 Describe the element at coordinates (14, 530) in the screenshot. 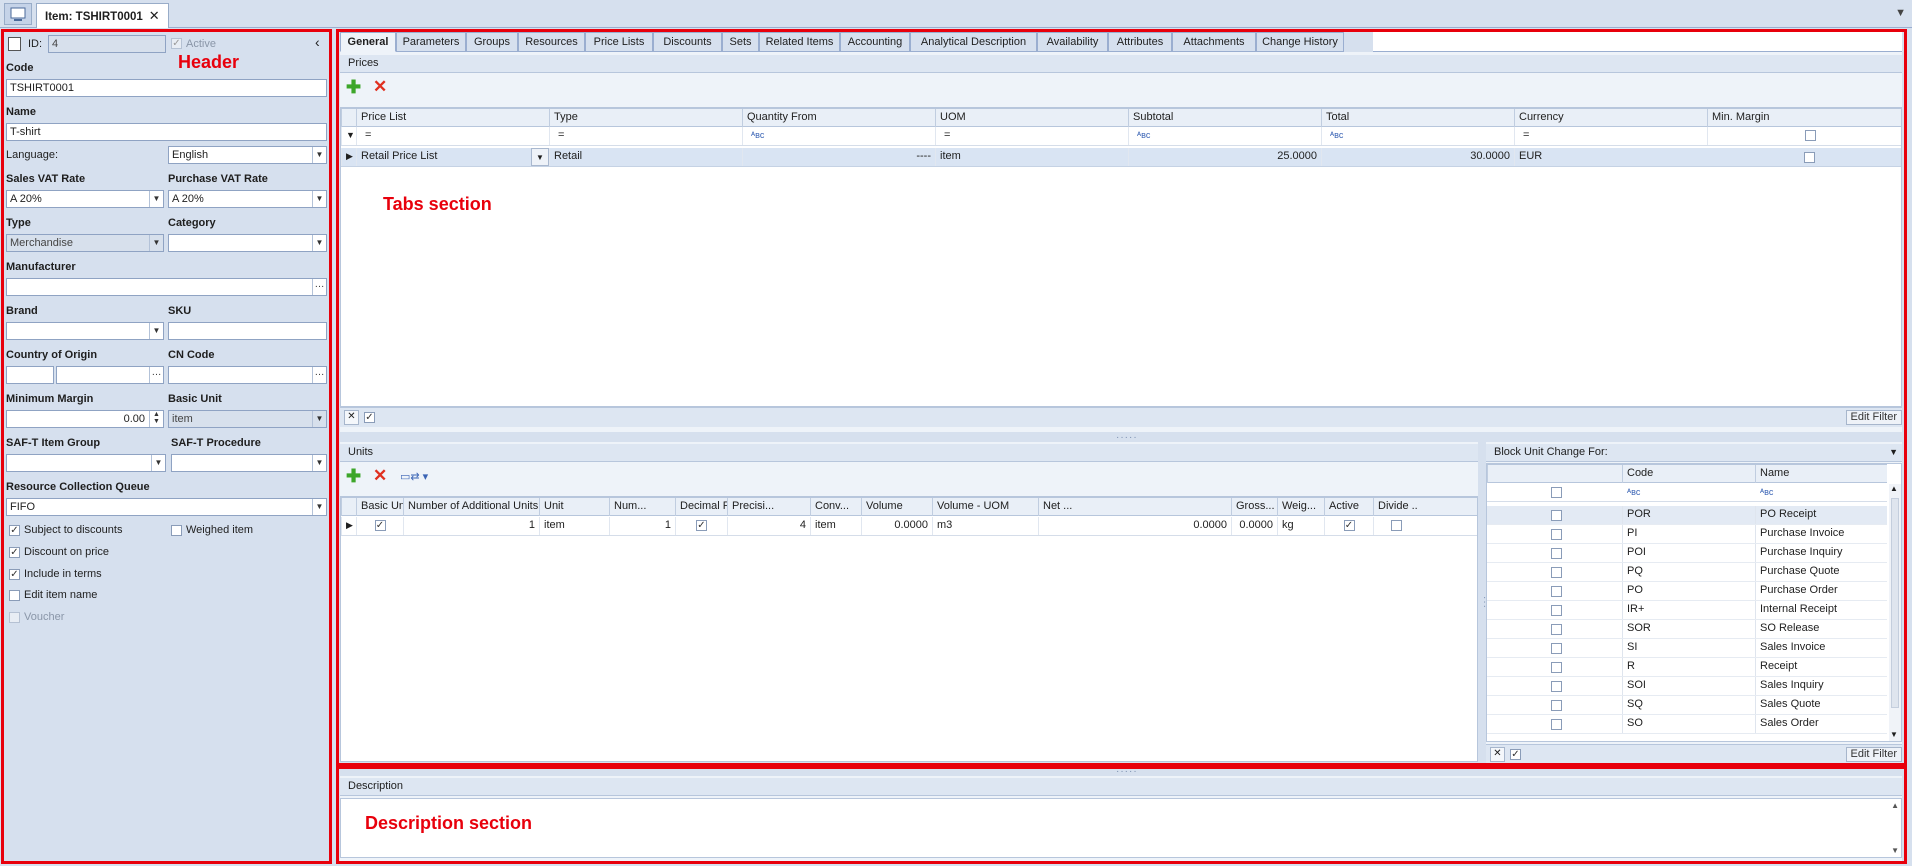

I see `subject-discounts-checkbox: ✓` at that location.